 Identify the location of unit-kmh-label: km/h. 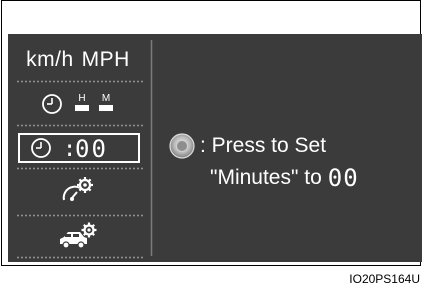
(50, 59).